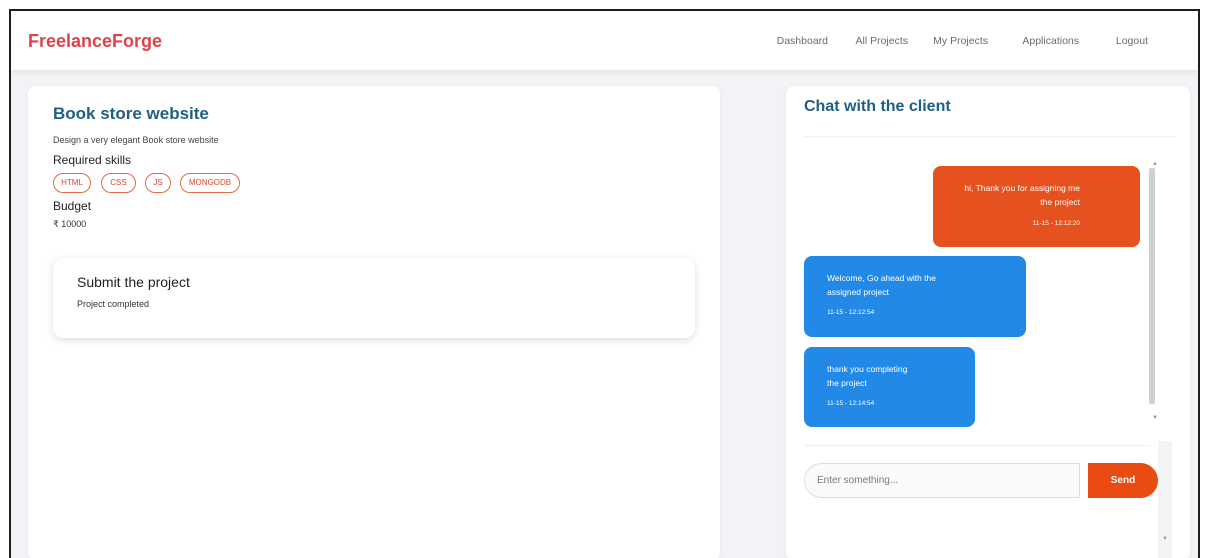 The width and height of the screenshot is (1209, 558). Describe the element at coordinates (95, 41) in the screenshot. I see `brand-logo: FreelanceForge` at that location.